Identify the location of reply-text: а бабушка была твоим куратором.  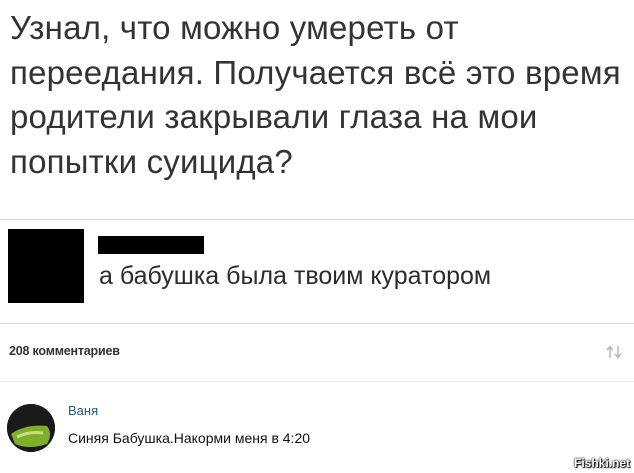
(295, 276).